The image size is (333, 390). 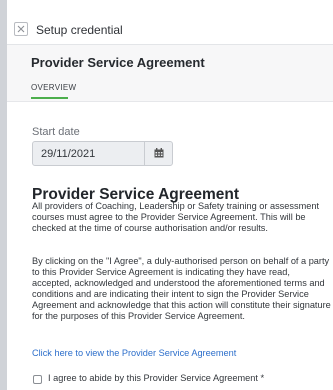 I want to click on tab-overview: OVERVIEW, so click(x=53, y=87).